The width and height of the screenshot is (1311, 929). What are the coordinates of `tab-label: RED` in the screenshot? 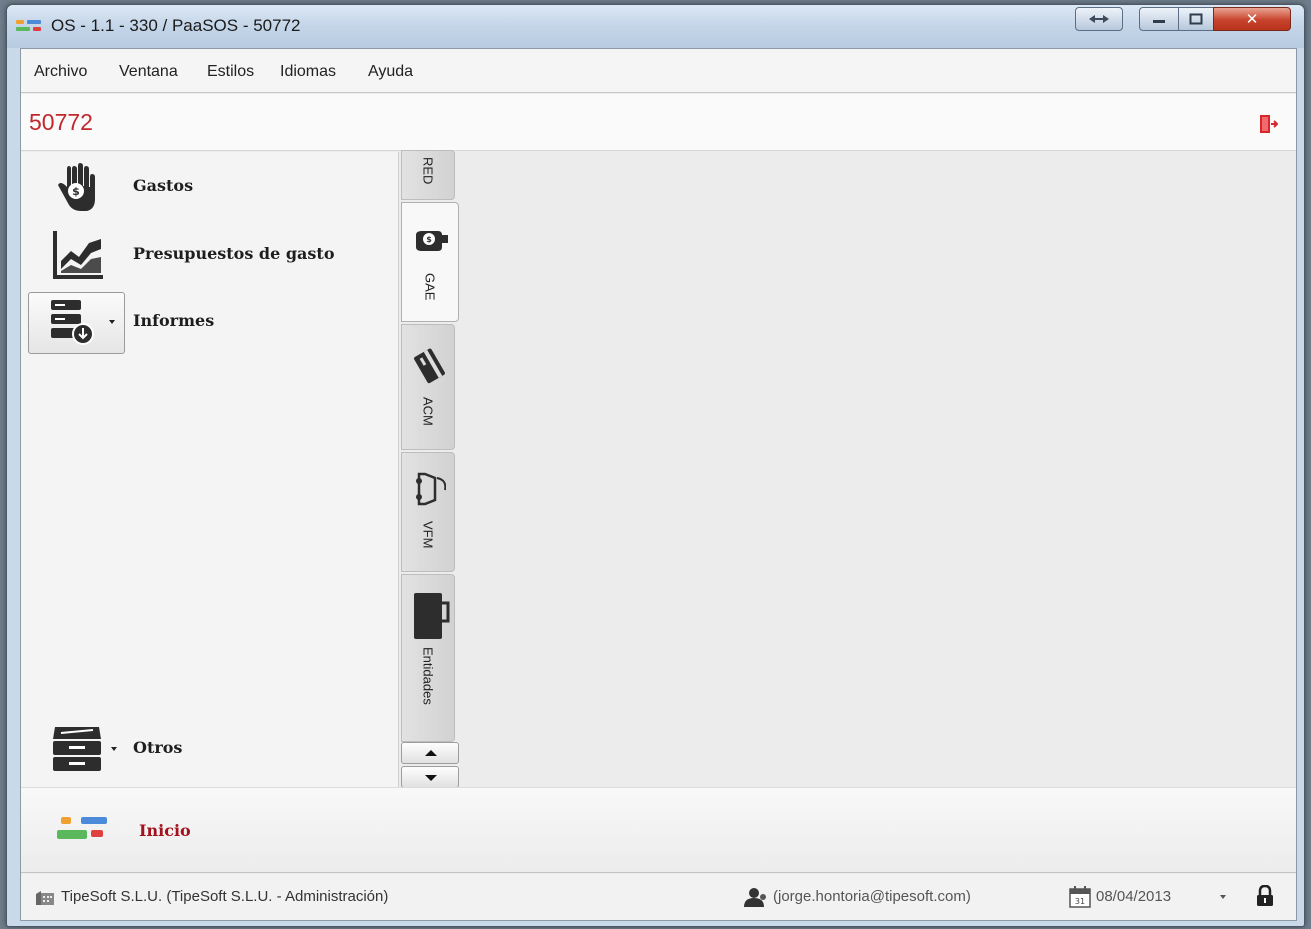 It's located at (428, 171).